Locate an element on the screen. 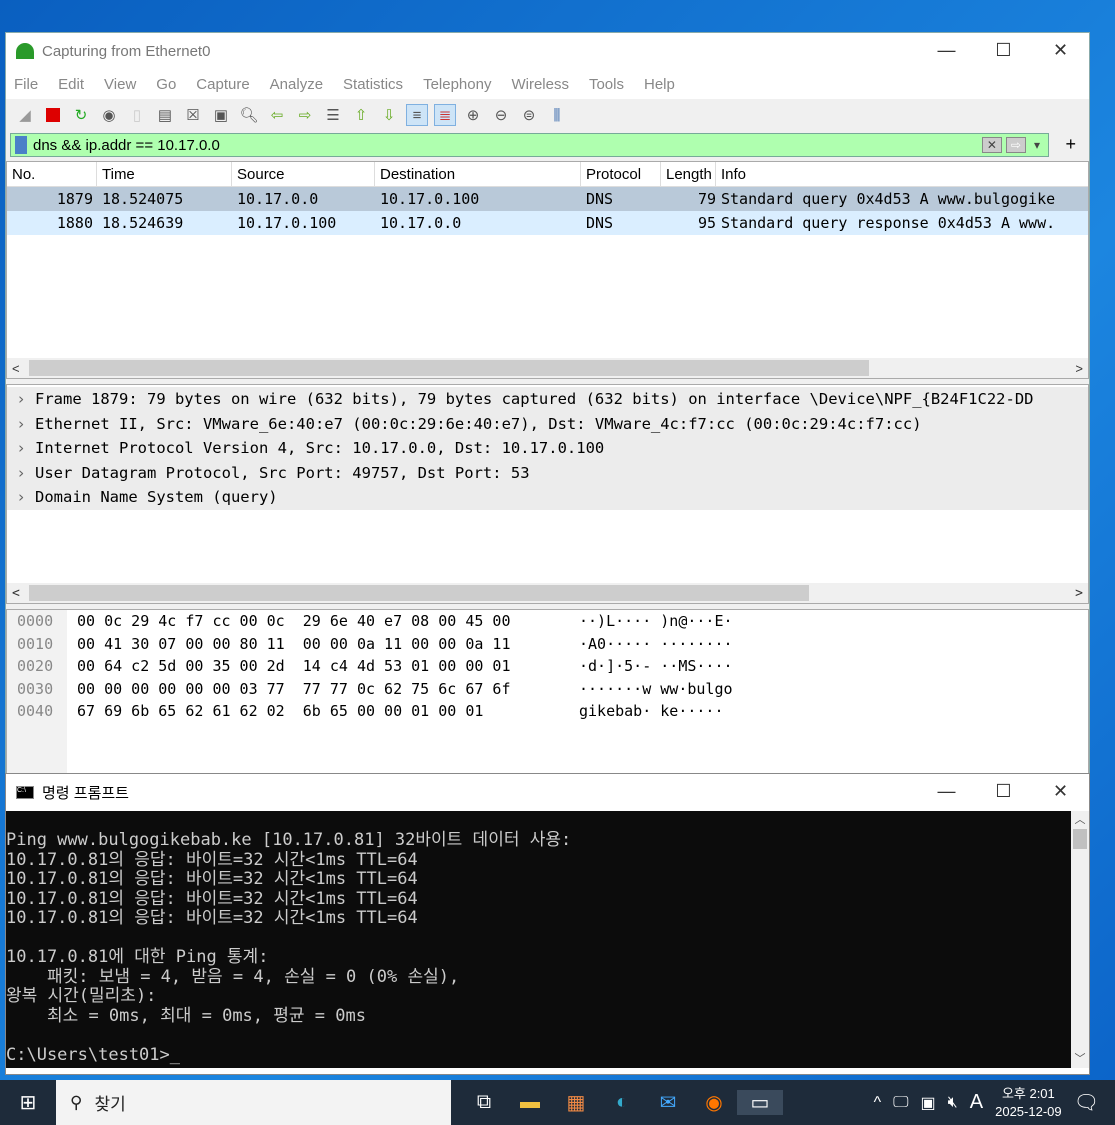  task-view-icon: ⧉ is located at coordinates (484, 1102).